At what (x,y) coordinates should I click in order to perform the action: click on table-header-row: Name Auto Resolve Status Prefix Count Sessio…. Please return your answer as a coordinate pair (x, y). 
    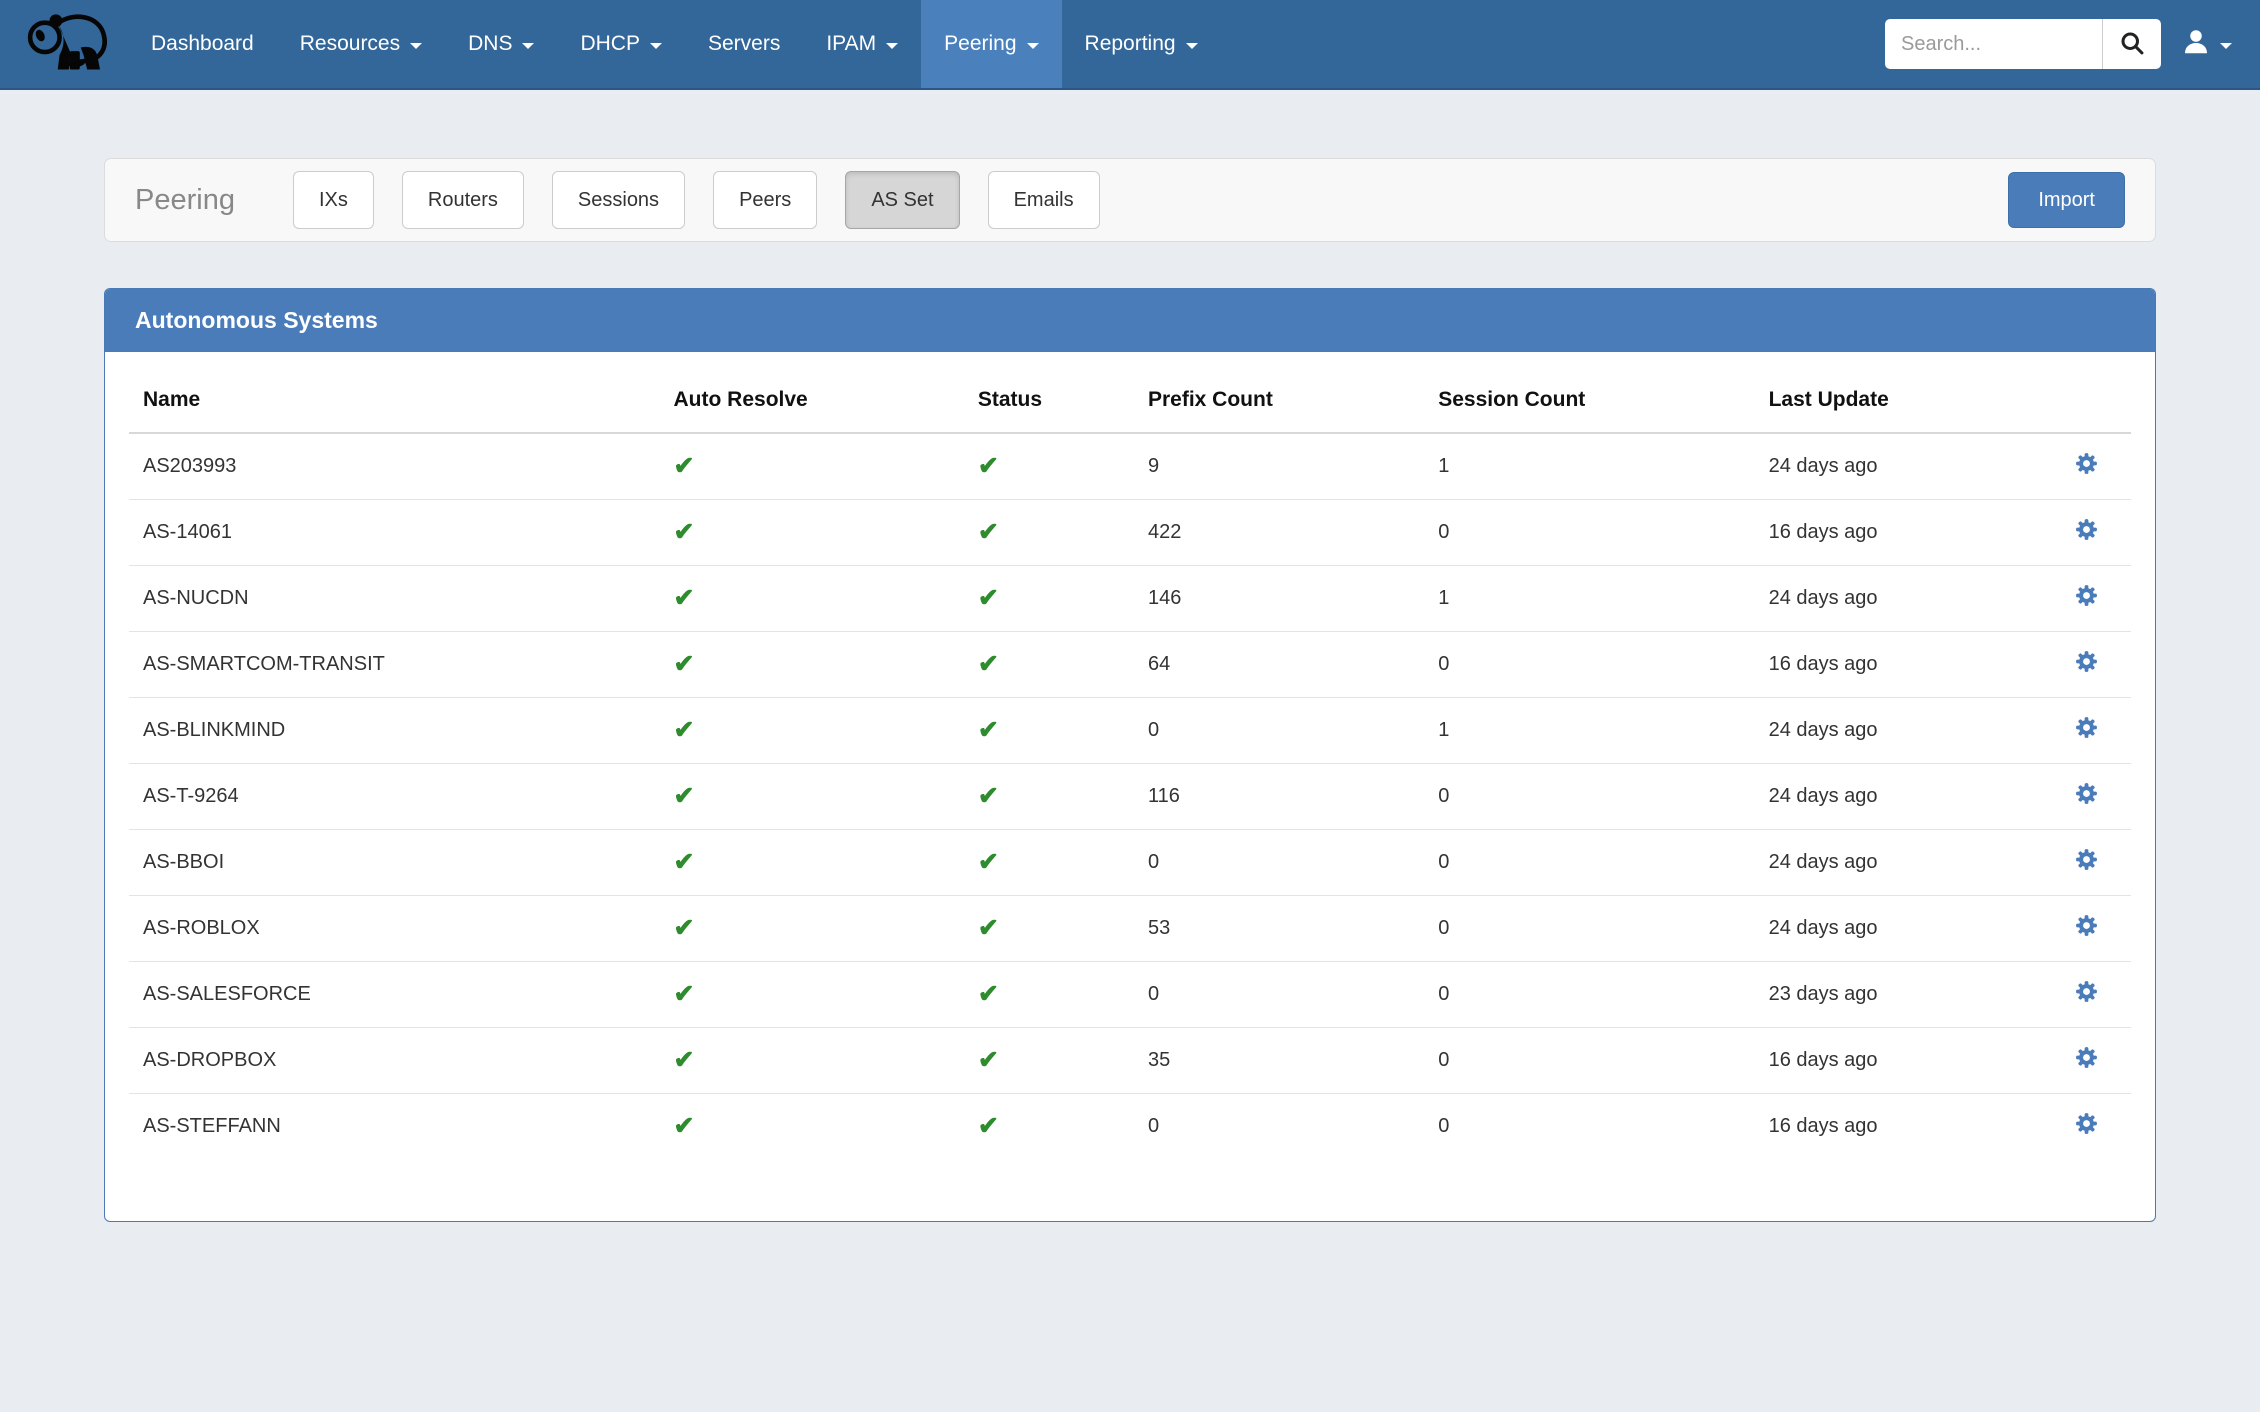
    Looking at the image, I should click on (1130, 393).